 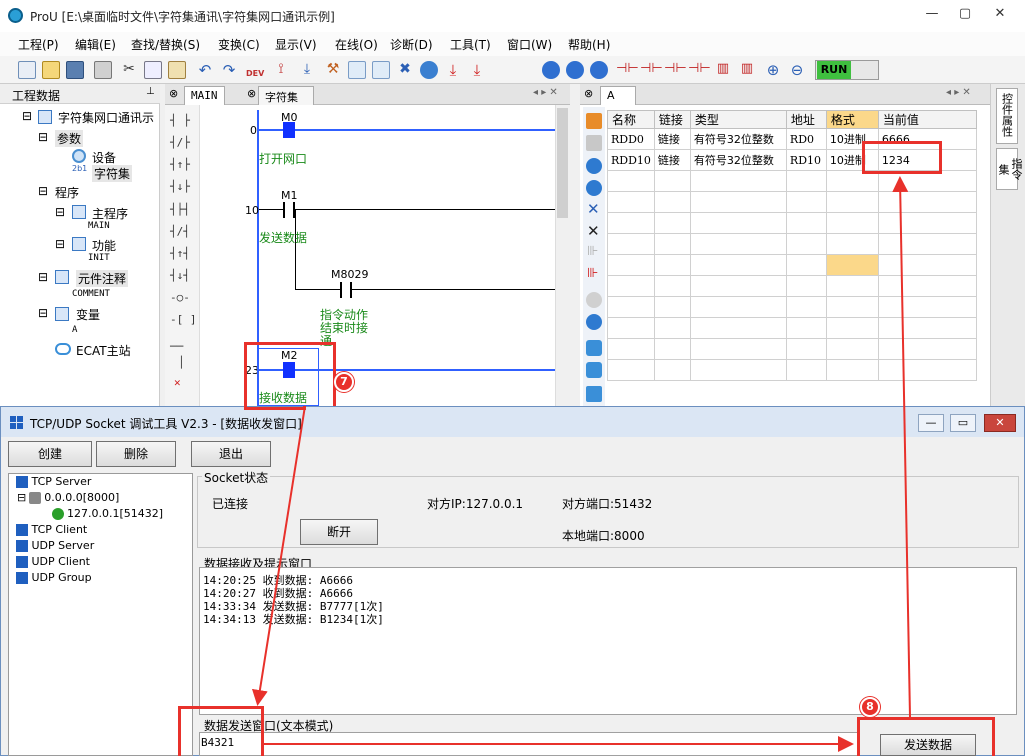 What do you see at coordinates (278, 555) in the screenshot?
I see `arrow-m2-to-input` at bounding box center [278, 555].